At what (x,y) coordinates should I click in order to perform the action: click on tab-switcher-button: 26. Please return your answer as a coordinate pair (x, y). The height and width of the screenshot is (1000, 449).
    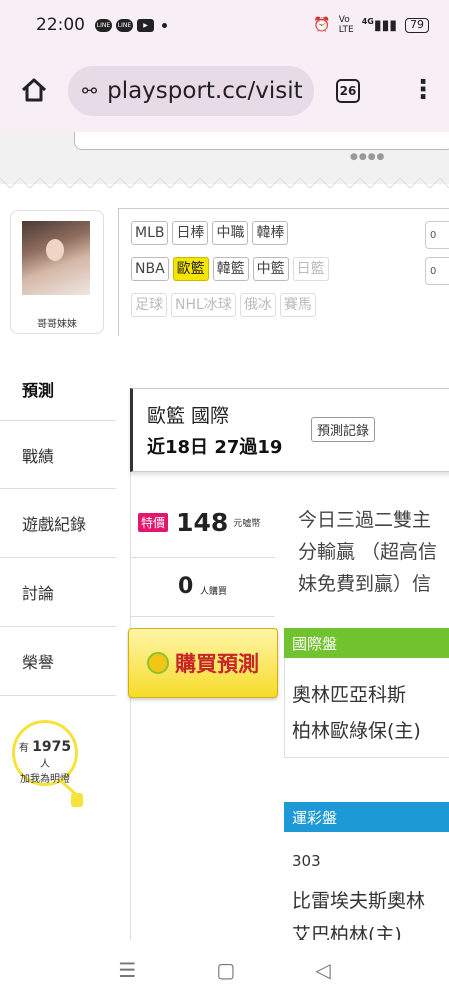
    Looking at the image, I should click on (348, 91).